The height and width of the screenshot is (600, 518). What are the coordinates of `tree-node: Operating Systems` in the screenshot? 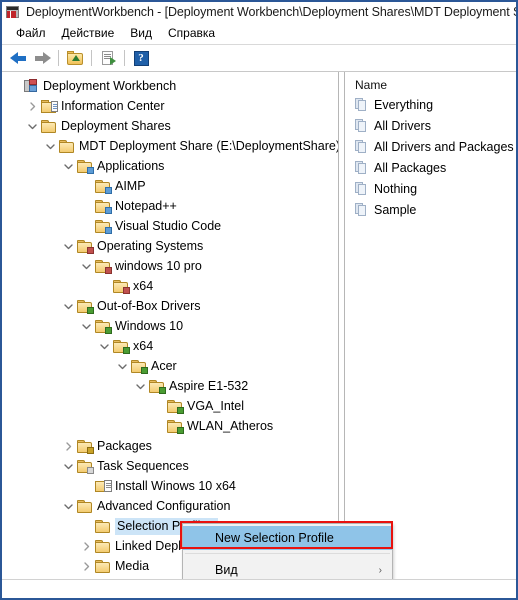 It's located at (170, 246).